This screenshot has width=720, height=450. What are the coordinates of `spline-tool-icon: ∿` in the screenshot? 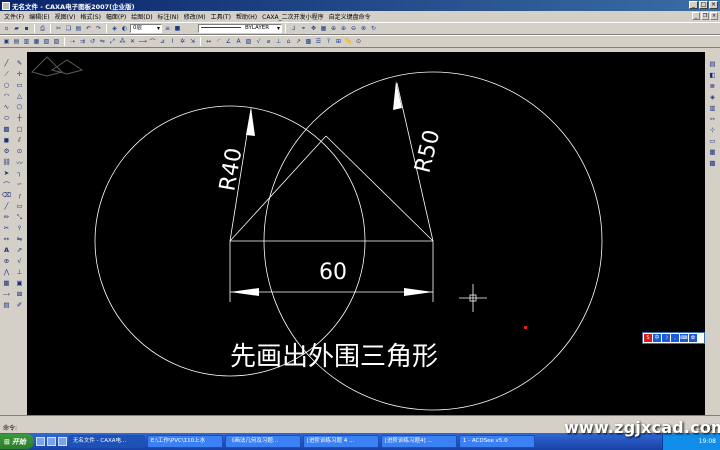 It's located at (6, 107).